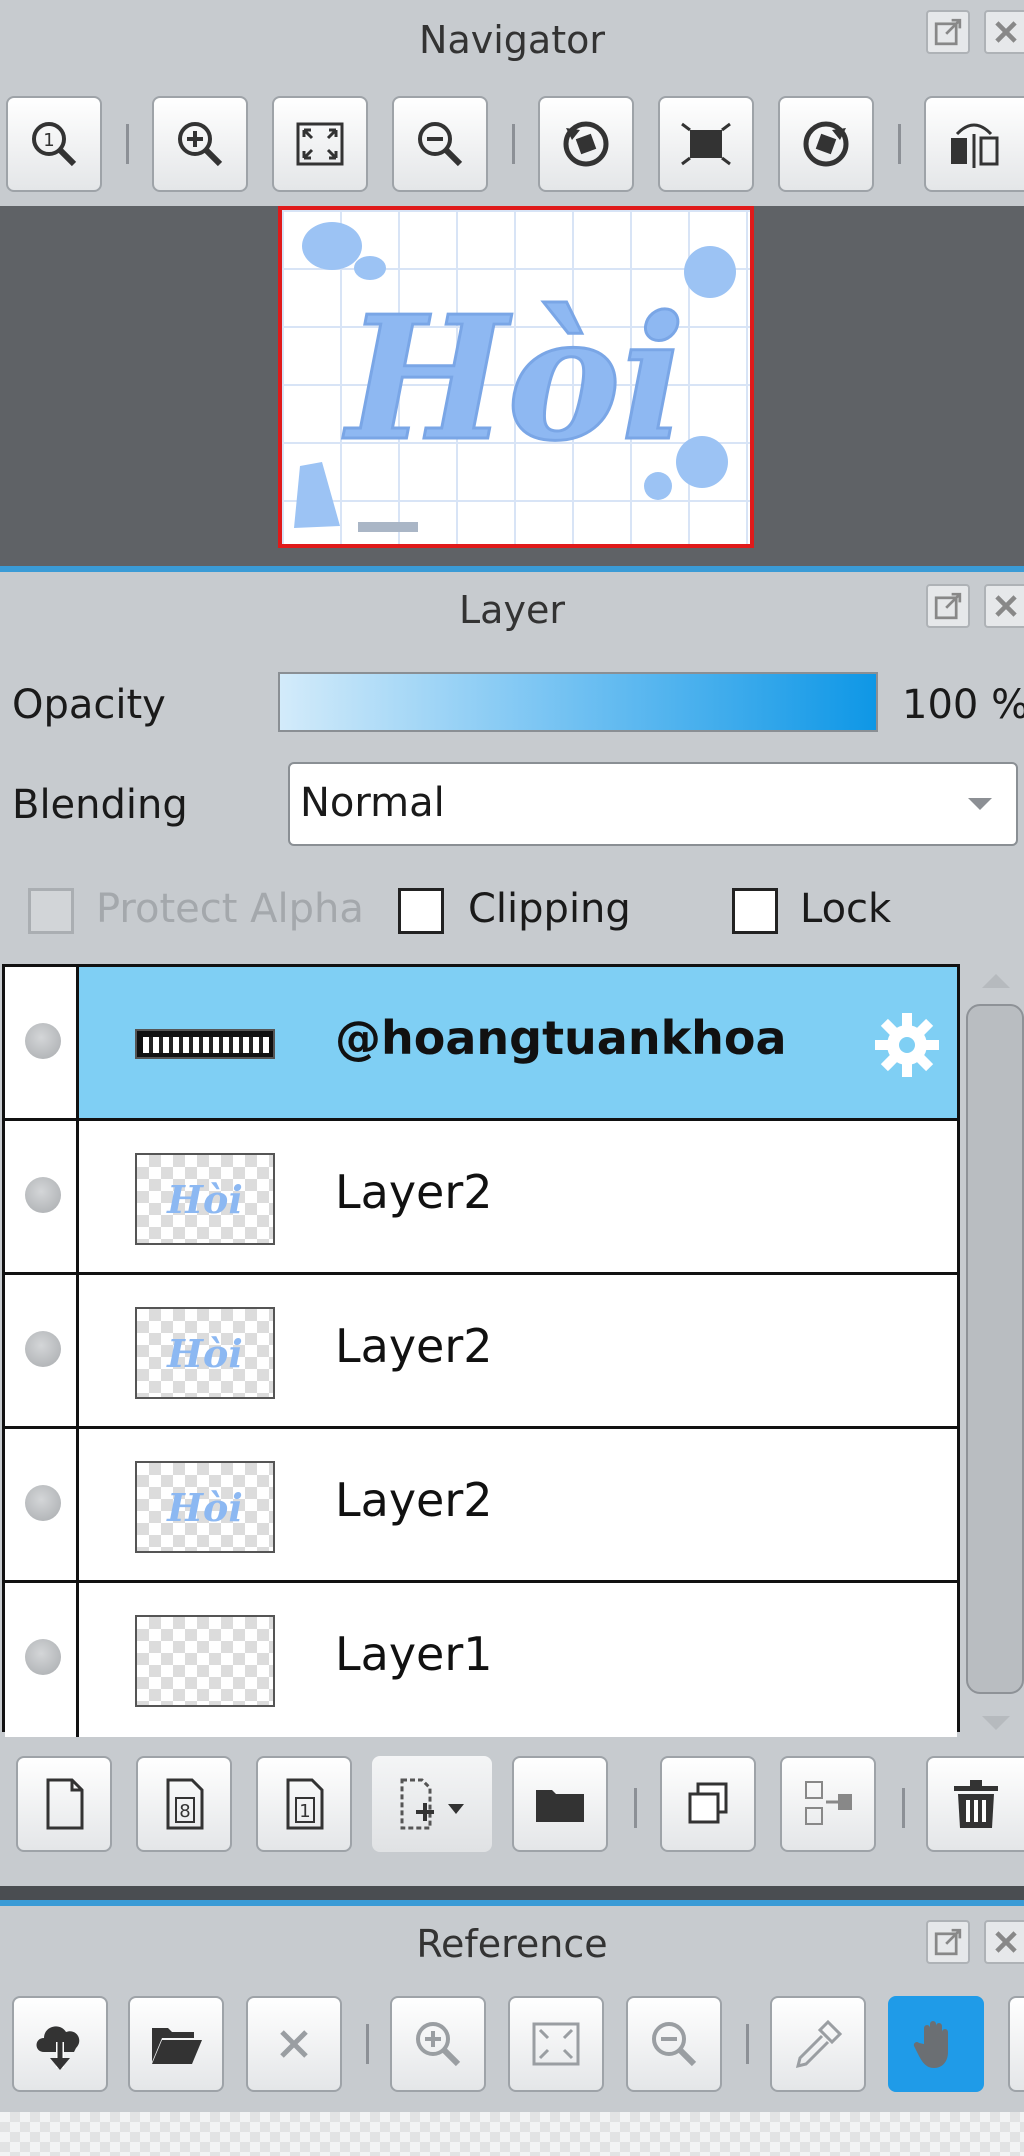  What do you see at coordinates (755, 911) in the screenshot?
I see `lock-checkbox` at bounding box center [755, 911].